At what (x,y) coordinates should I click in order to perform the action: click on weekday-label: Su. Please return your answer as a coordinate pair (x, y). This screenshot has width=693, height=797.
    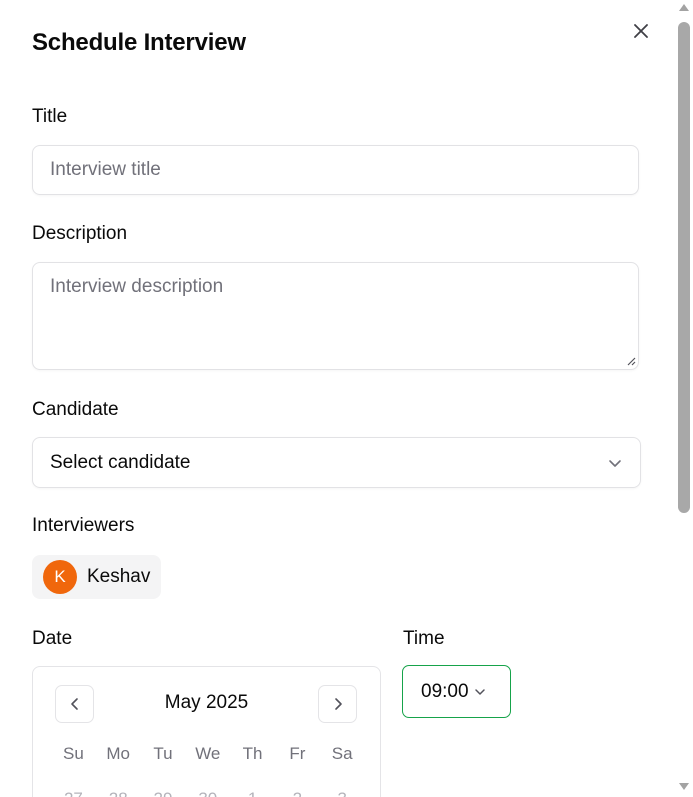
    Looking at the image, I should click on (73, 753).